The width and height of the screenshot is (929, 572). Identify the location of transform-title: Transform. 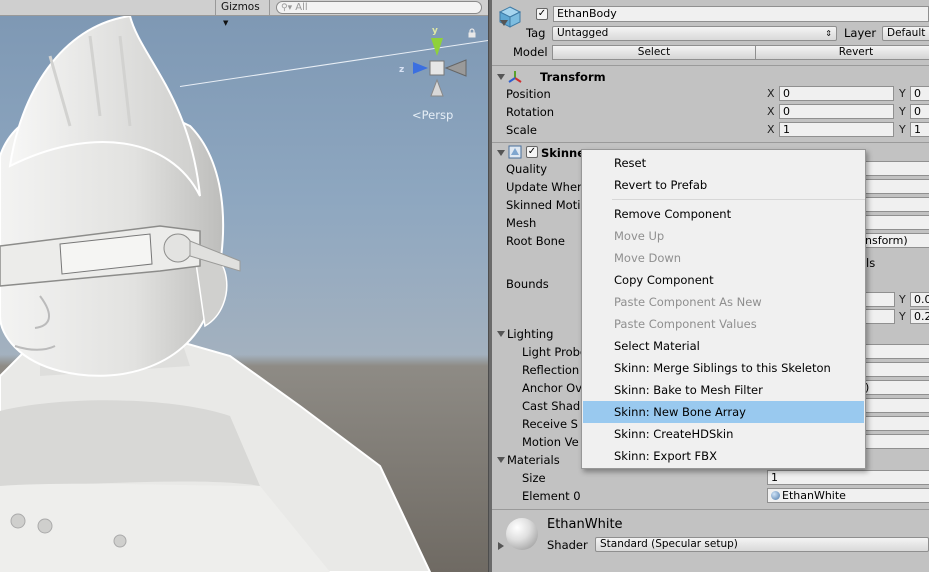
(573, 77).